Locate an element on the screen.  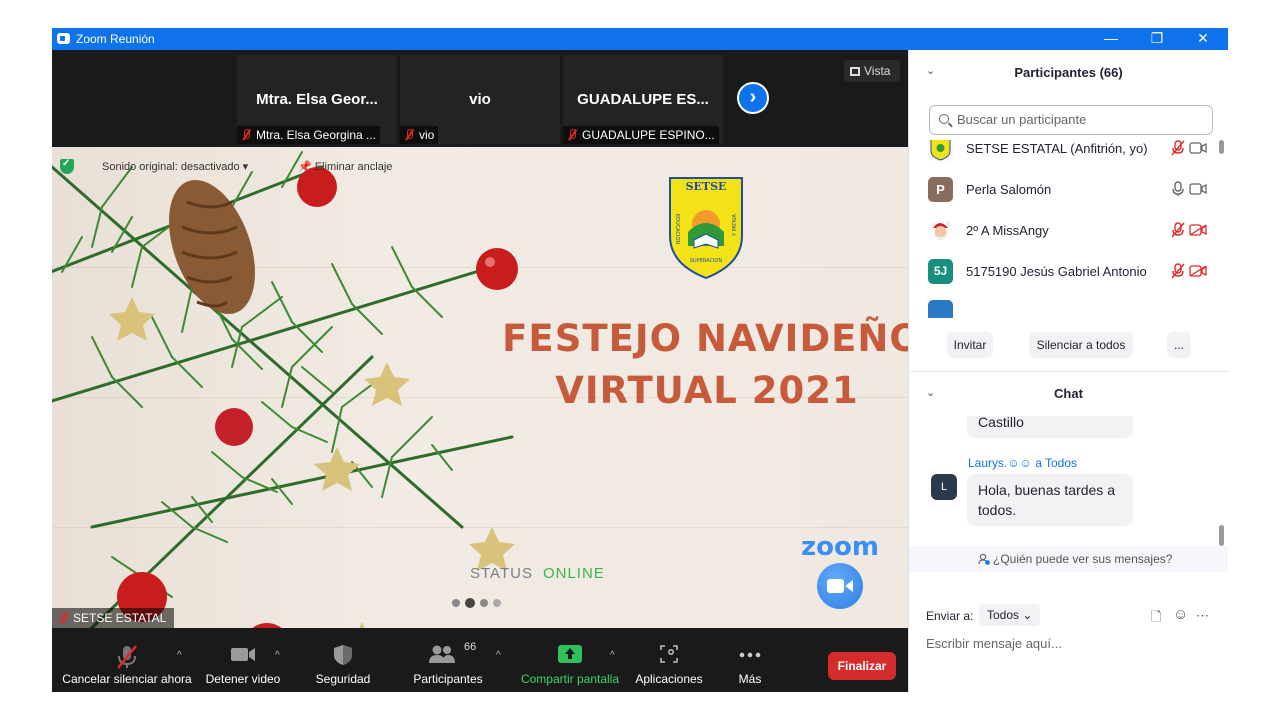
mute-button: Cancelar silenciar ahora is located at coordinates (127, 660).